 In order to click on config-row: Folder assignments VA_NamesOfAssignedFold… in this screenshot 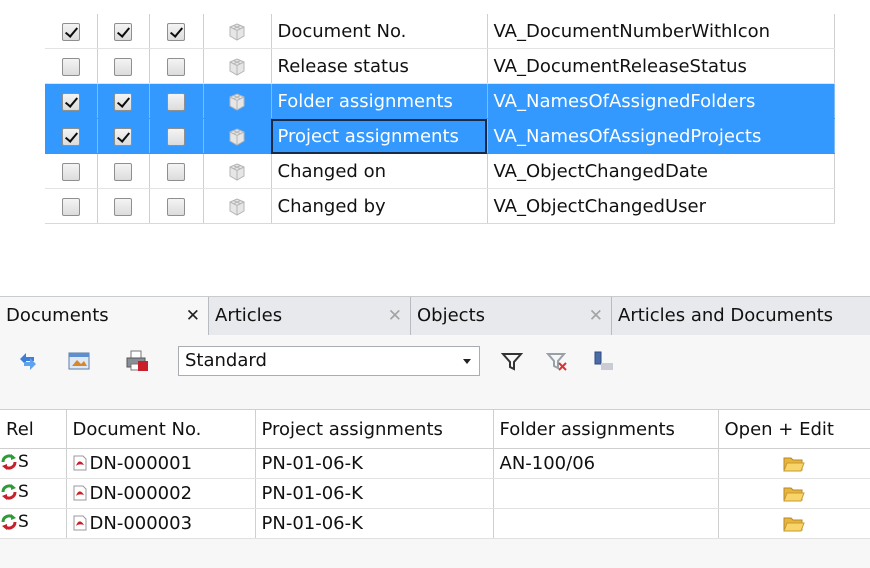, I will do `click(440, 101)`.